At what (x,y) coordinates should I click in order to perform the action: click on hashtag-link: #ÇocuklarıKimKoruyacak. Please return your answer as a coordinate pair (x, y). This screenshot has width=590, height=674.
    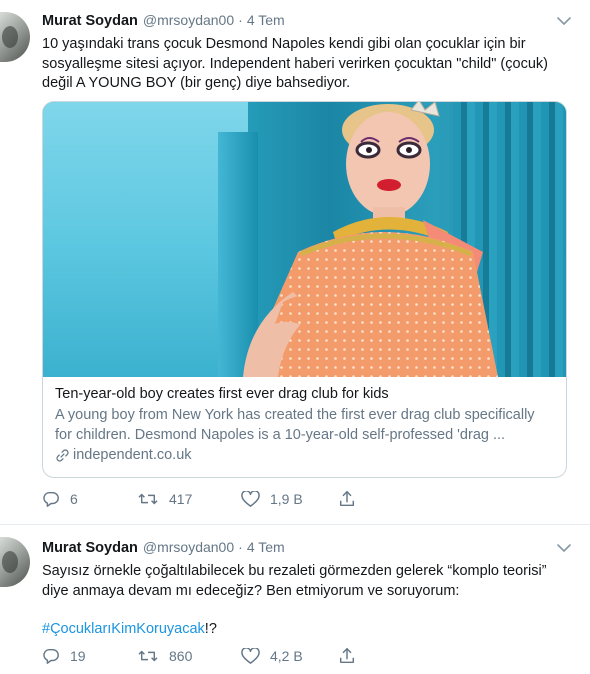
    Looking at the image, I should click on (123, 629).